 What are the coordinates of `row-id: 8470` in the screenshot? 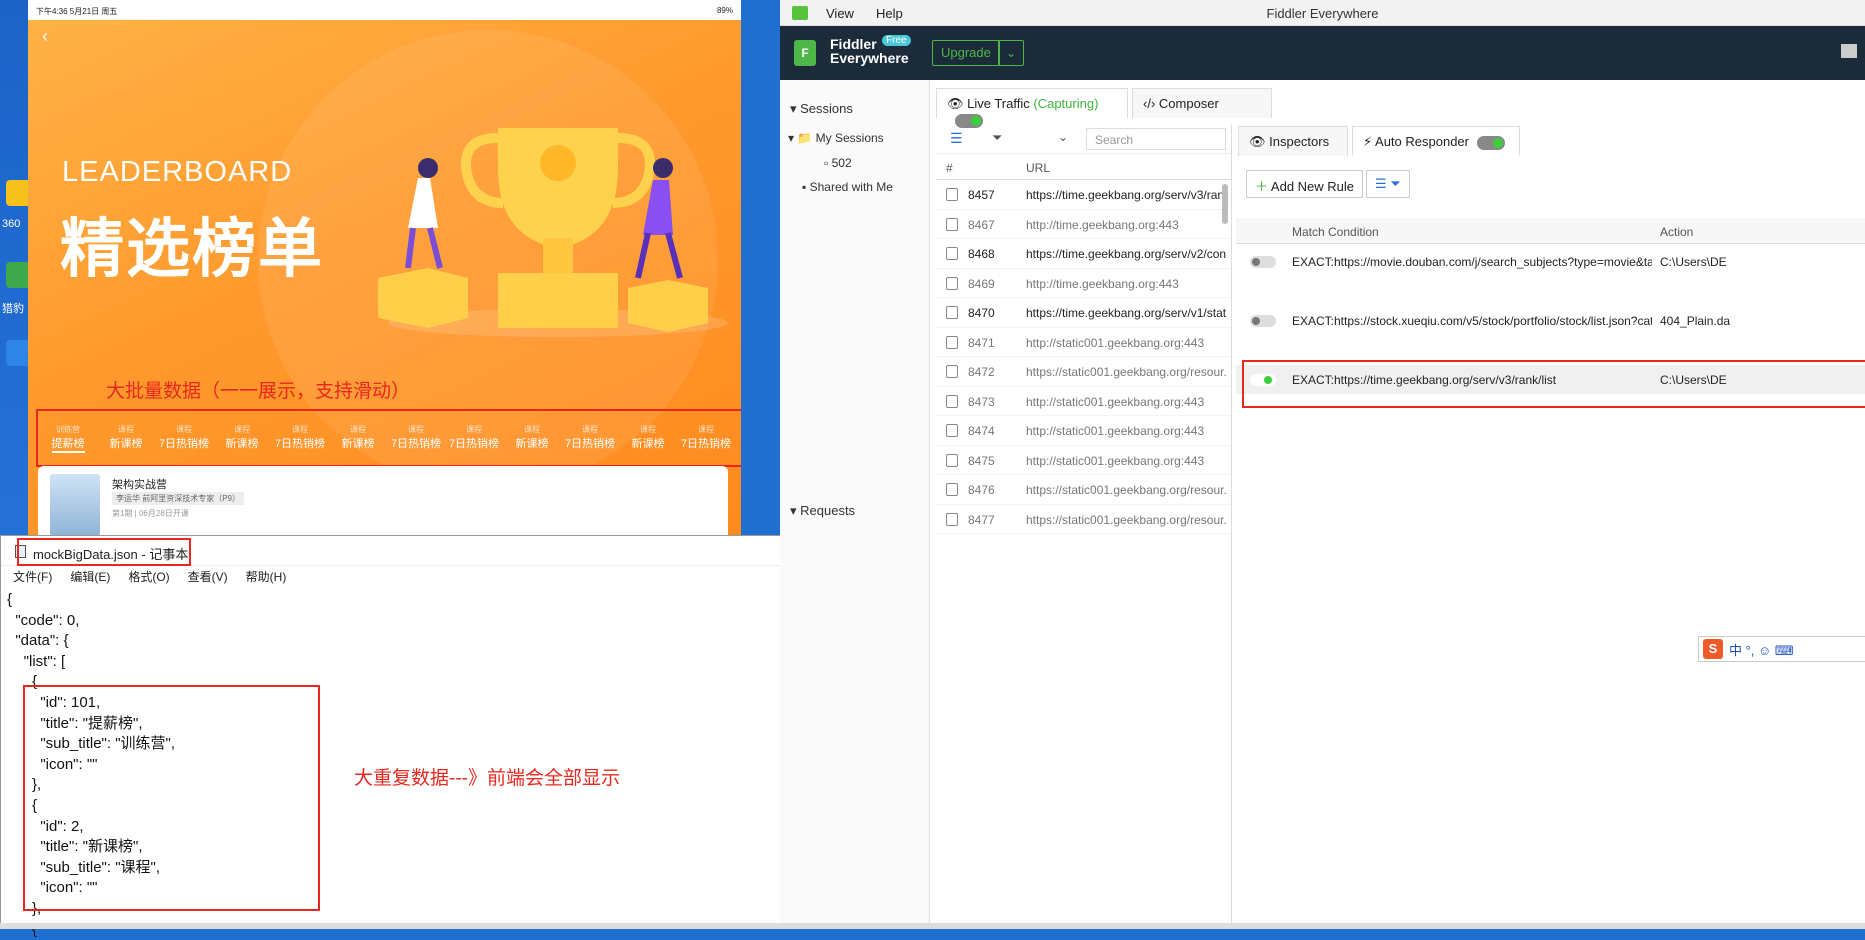 It's located at (981, 313).